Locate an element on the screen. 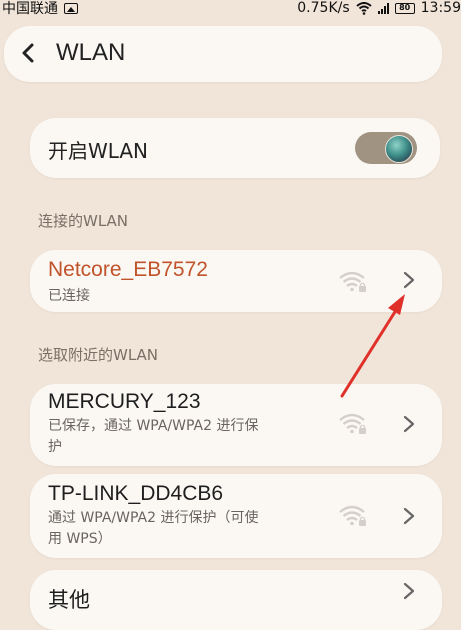 The height and width of the screenshot is (630, 461). nearby-section-heading: 选取附近的WLAN is located at coordinates (98, 355).